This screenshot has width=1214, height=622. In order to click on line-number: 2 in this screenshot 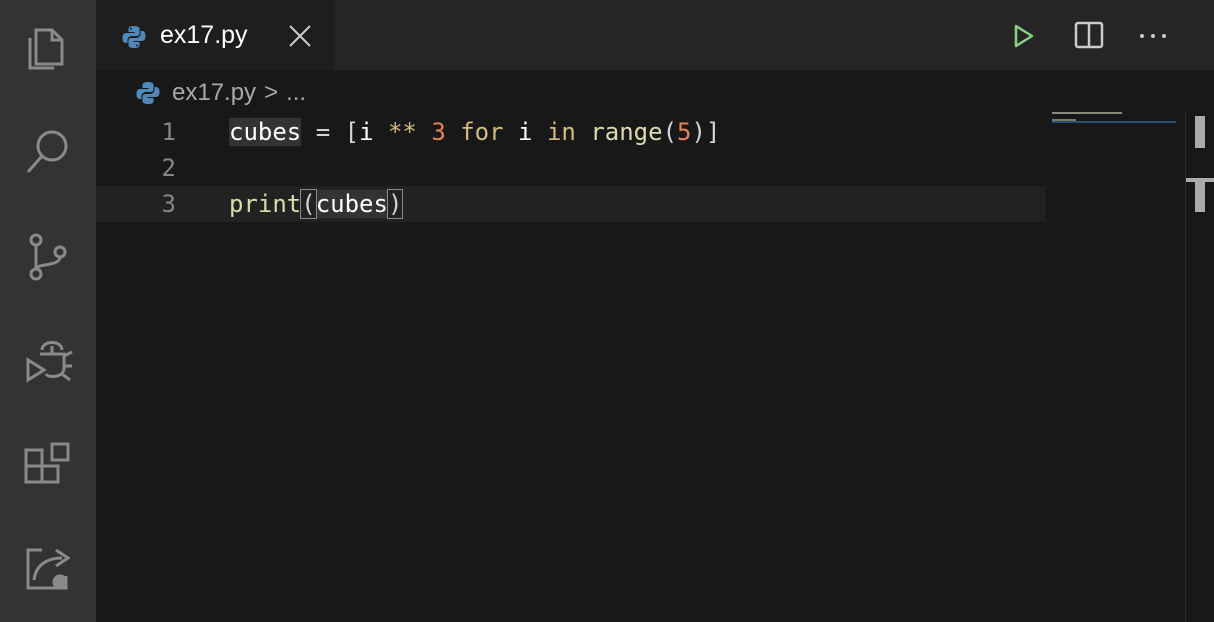, I will do `click(168, 168)`.